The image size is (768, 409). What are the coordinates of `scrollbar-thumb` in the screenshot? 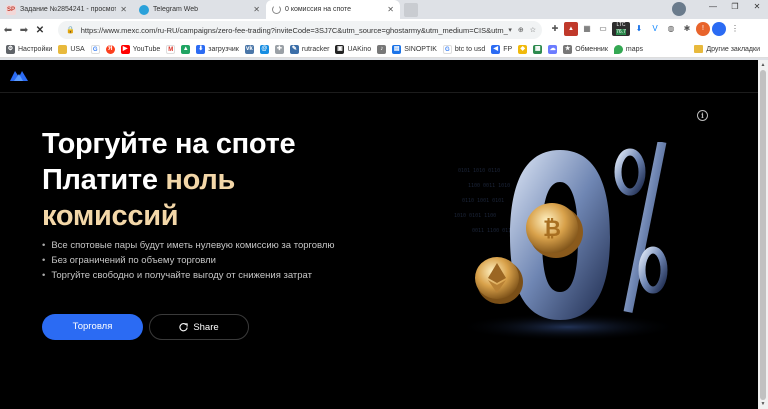 It's located at (763, 235).